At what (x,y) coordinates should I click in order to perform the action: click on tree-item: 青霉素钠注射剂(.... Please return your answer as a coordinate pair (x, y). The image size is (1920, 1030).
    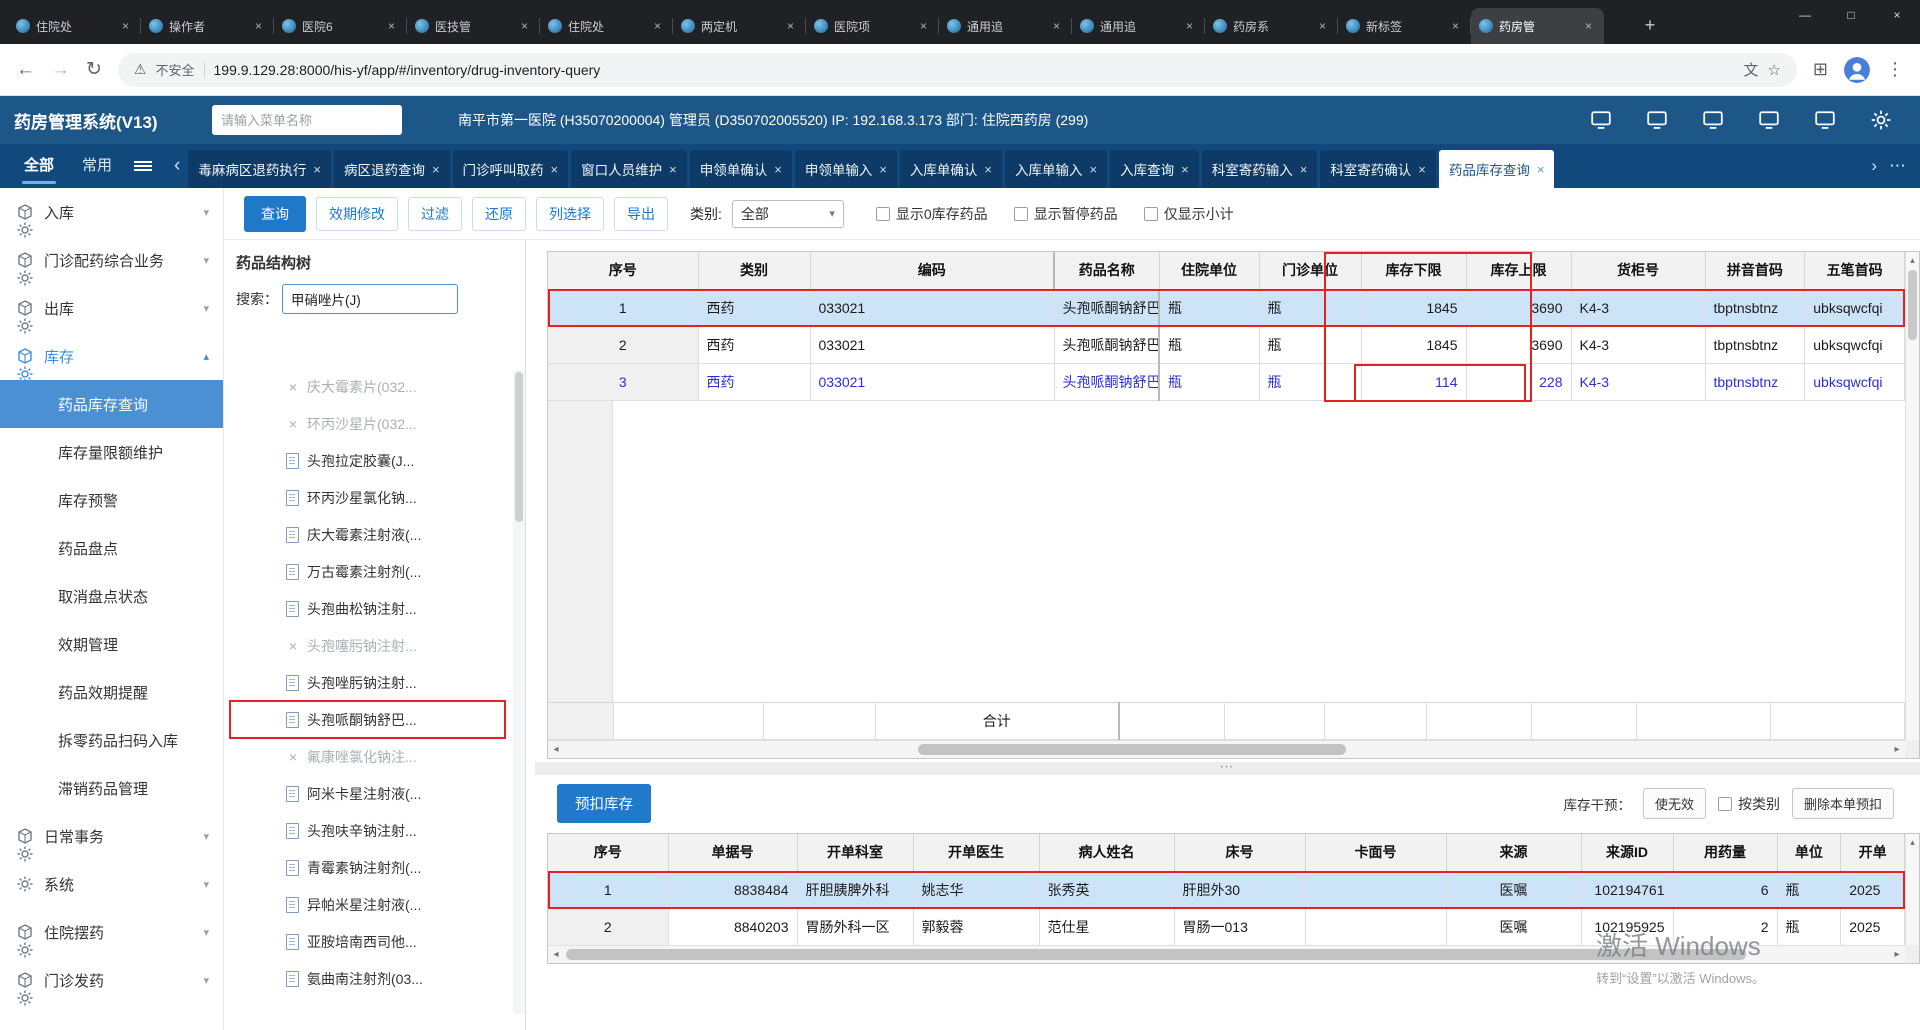
    Looking at the image, I should click on (367, 867).